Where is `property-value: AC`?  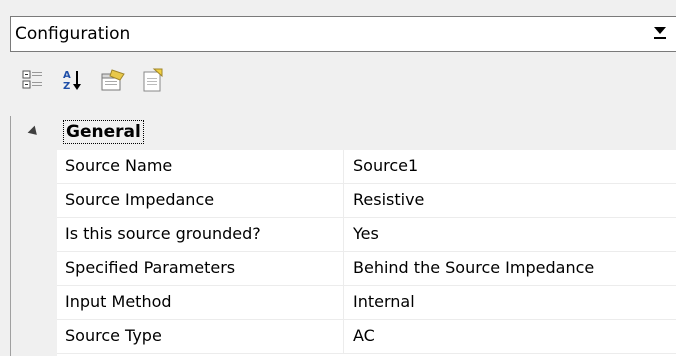 property-value: AC is located at coordinates (364, 335).